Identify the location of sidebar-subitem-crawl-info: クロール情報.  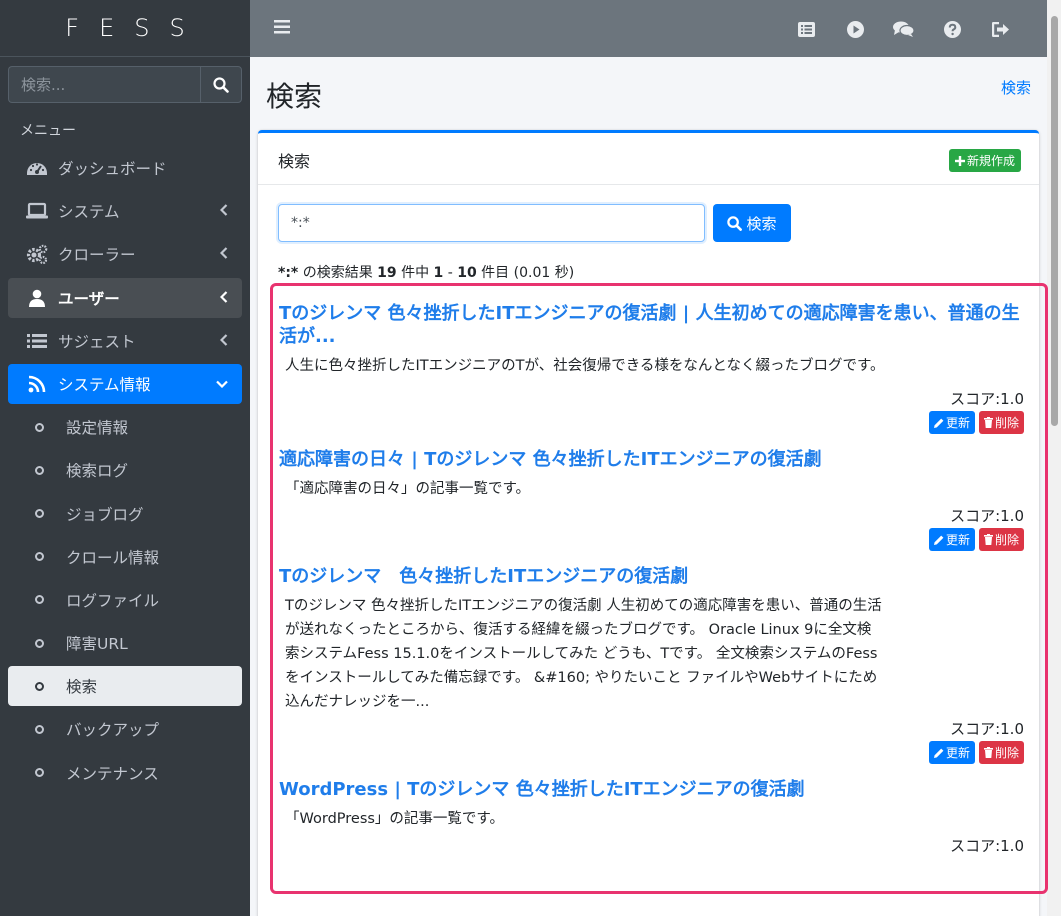
(125, 557).